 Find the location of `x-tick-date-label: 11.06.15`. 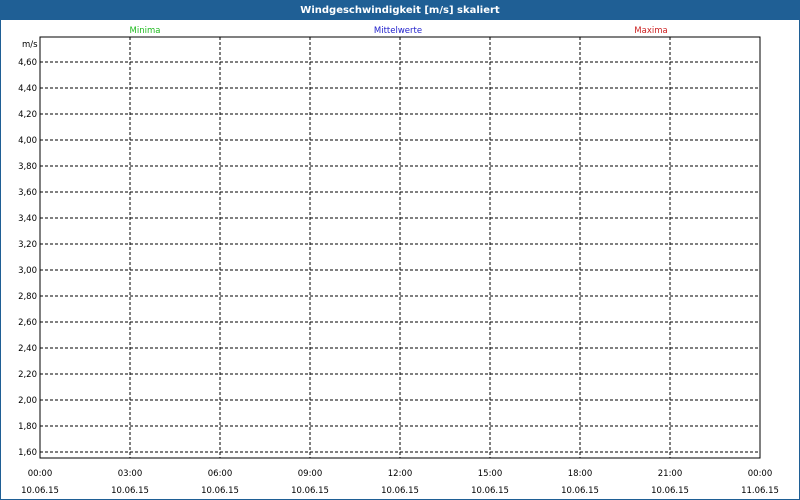

x-tick-date-label: 11.06.15 is located at coordinates (760, 491).